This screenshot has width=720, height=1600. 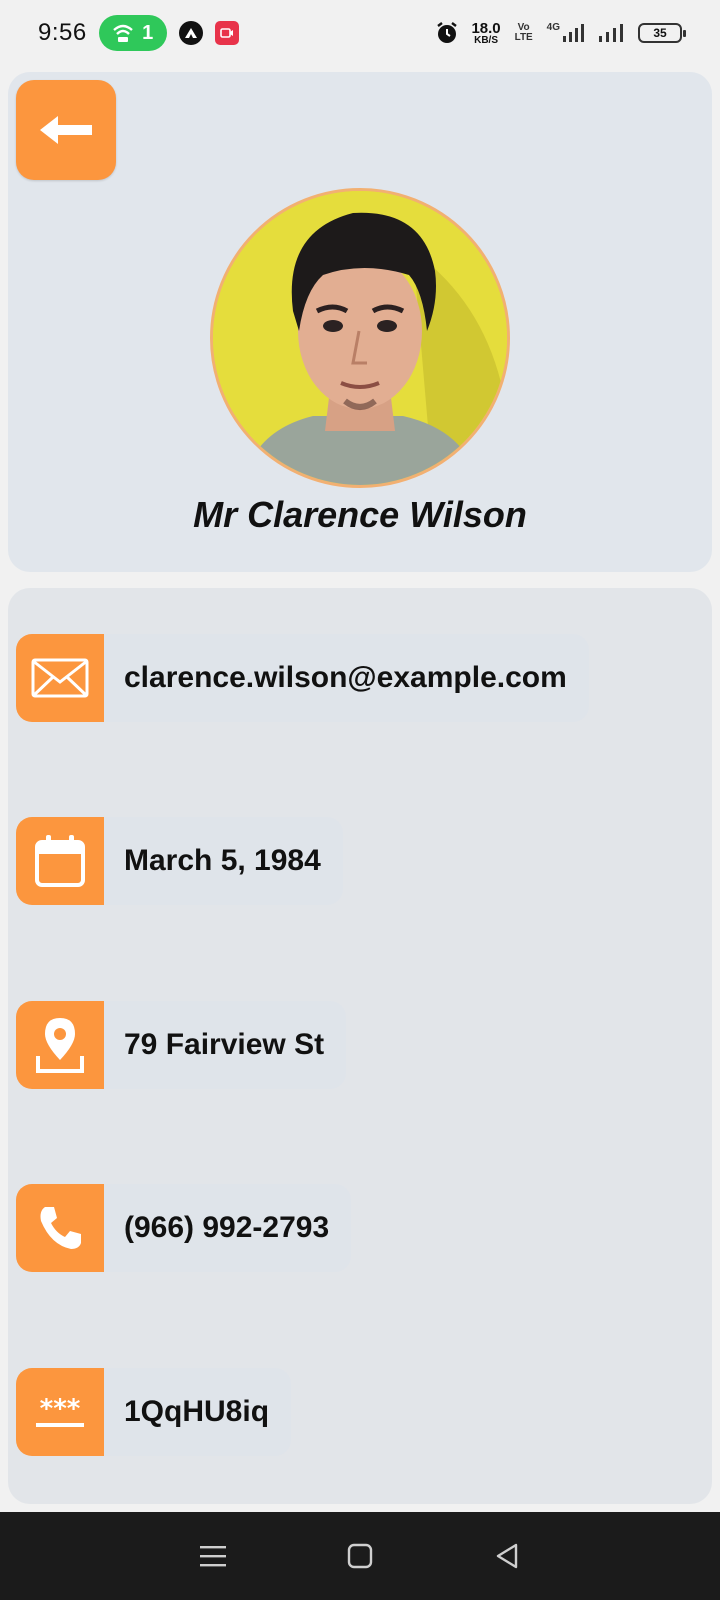 I want to click on email-value: clarence.wilson@example.com, so click(x=346, y=678).